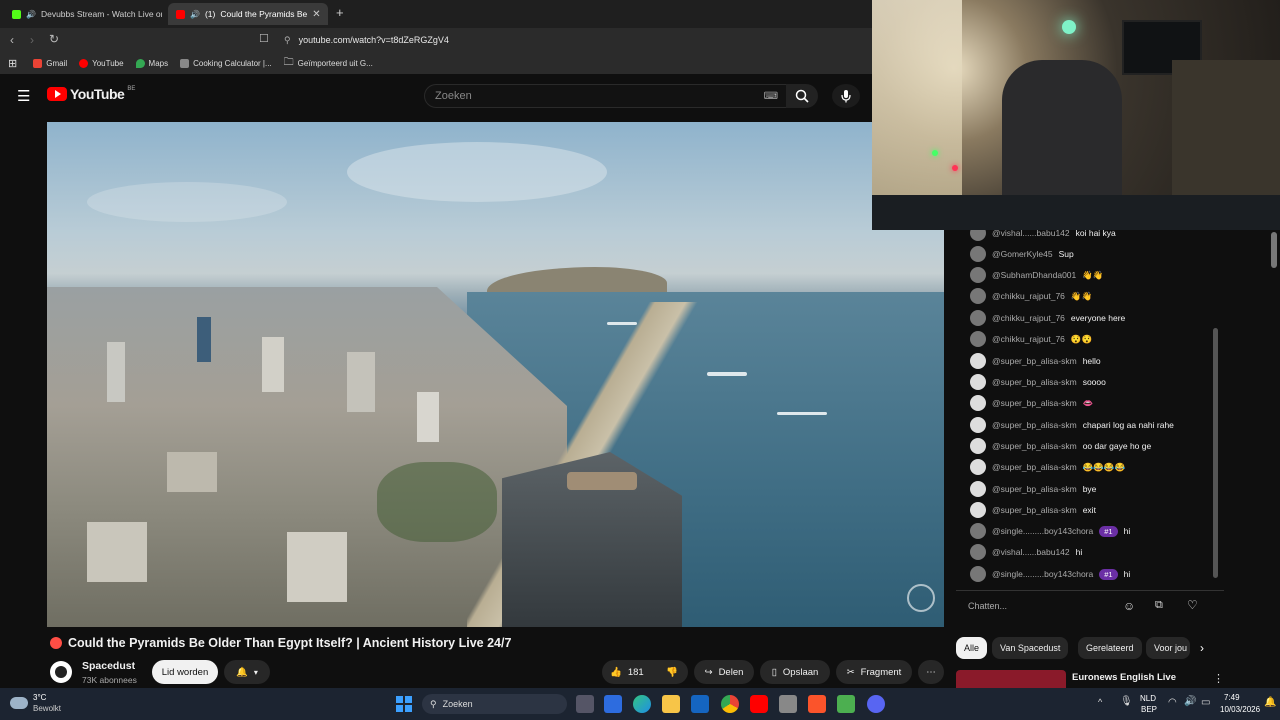 The width and height of the screenshot is (1280, 720). I want to click on chat-scrollbar, so click(1215, 453).